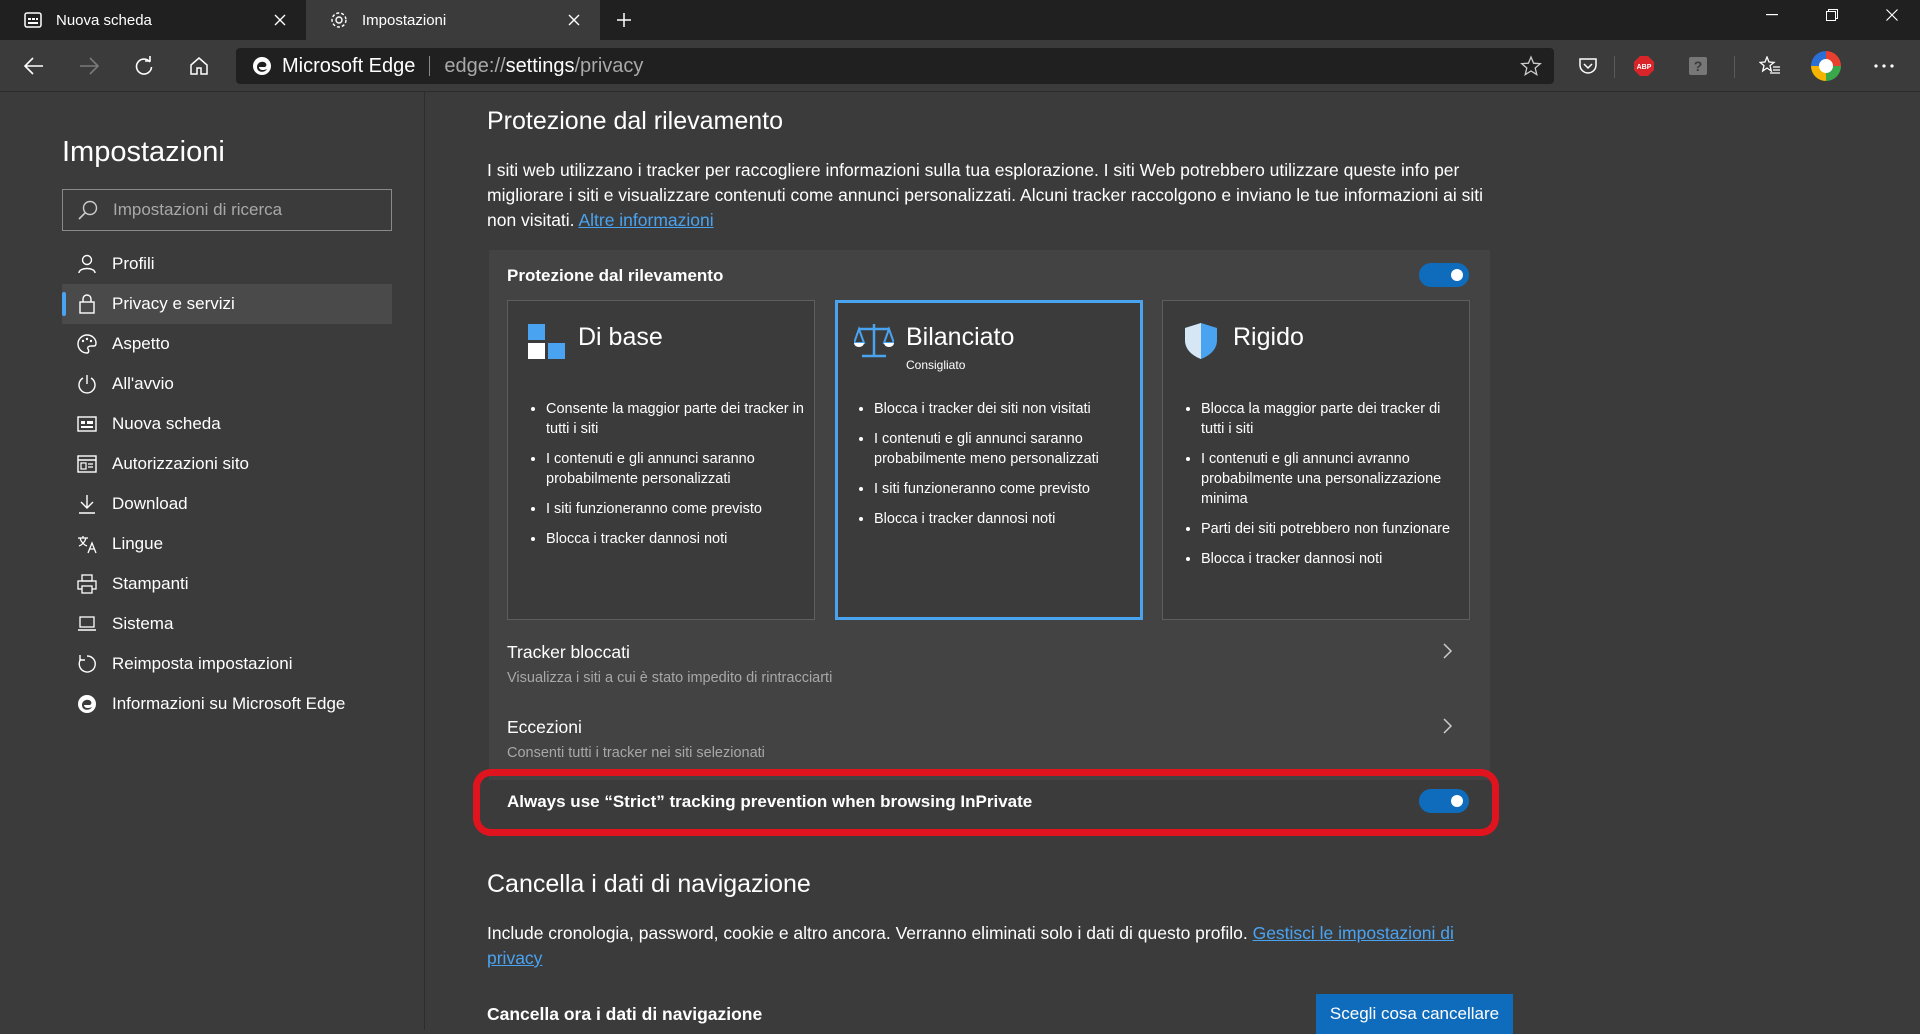 This screenshot has width=1920, height=1034. Describe the element at coordinates (166, 423) in the screenshot. I see `sidebar-item-label: Nuova scheda` at that location.